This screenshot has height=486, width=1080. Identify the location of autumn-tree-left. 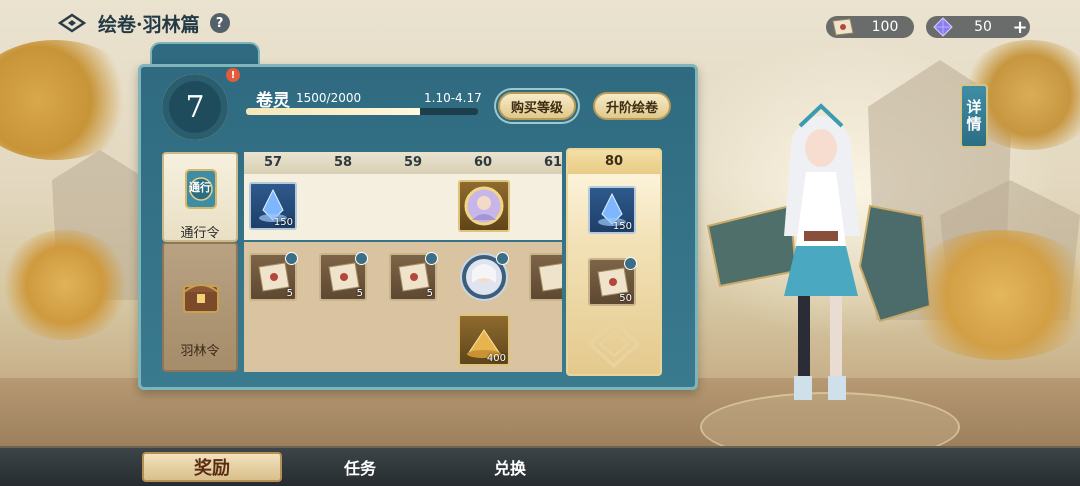
(70, 100).